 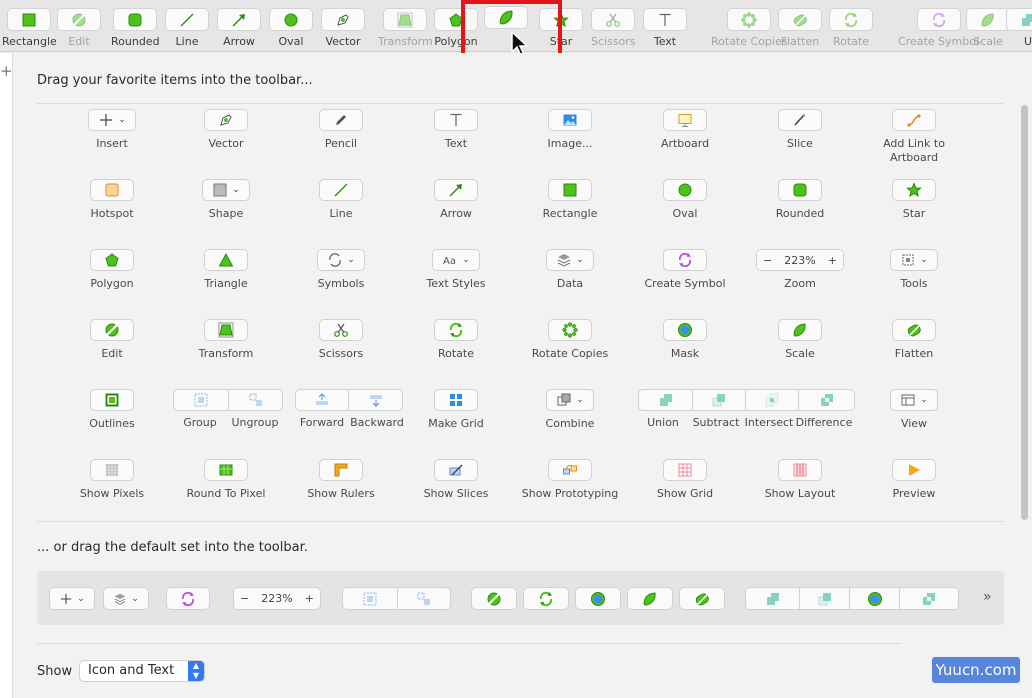 I want to click on toolbar-option: Line, so click(x=341, y=200).